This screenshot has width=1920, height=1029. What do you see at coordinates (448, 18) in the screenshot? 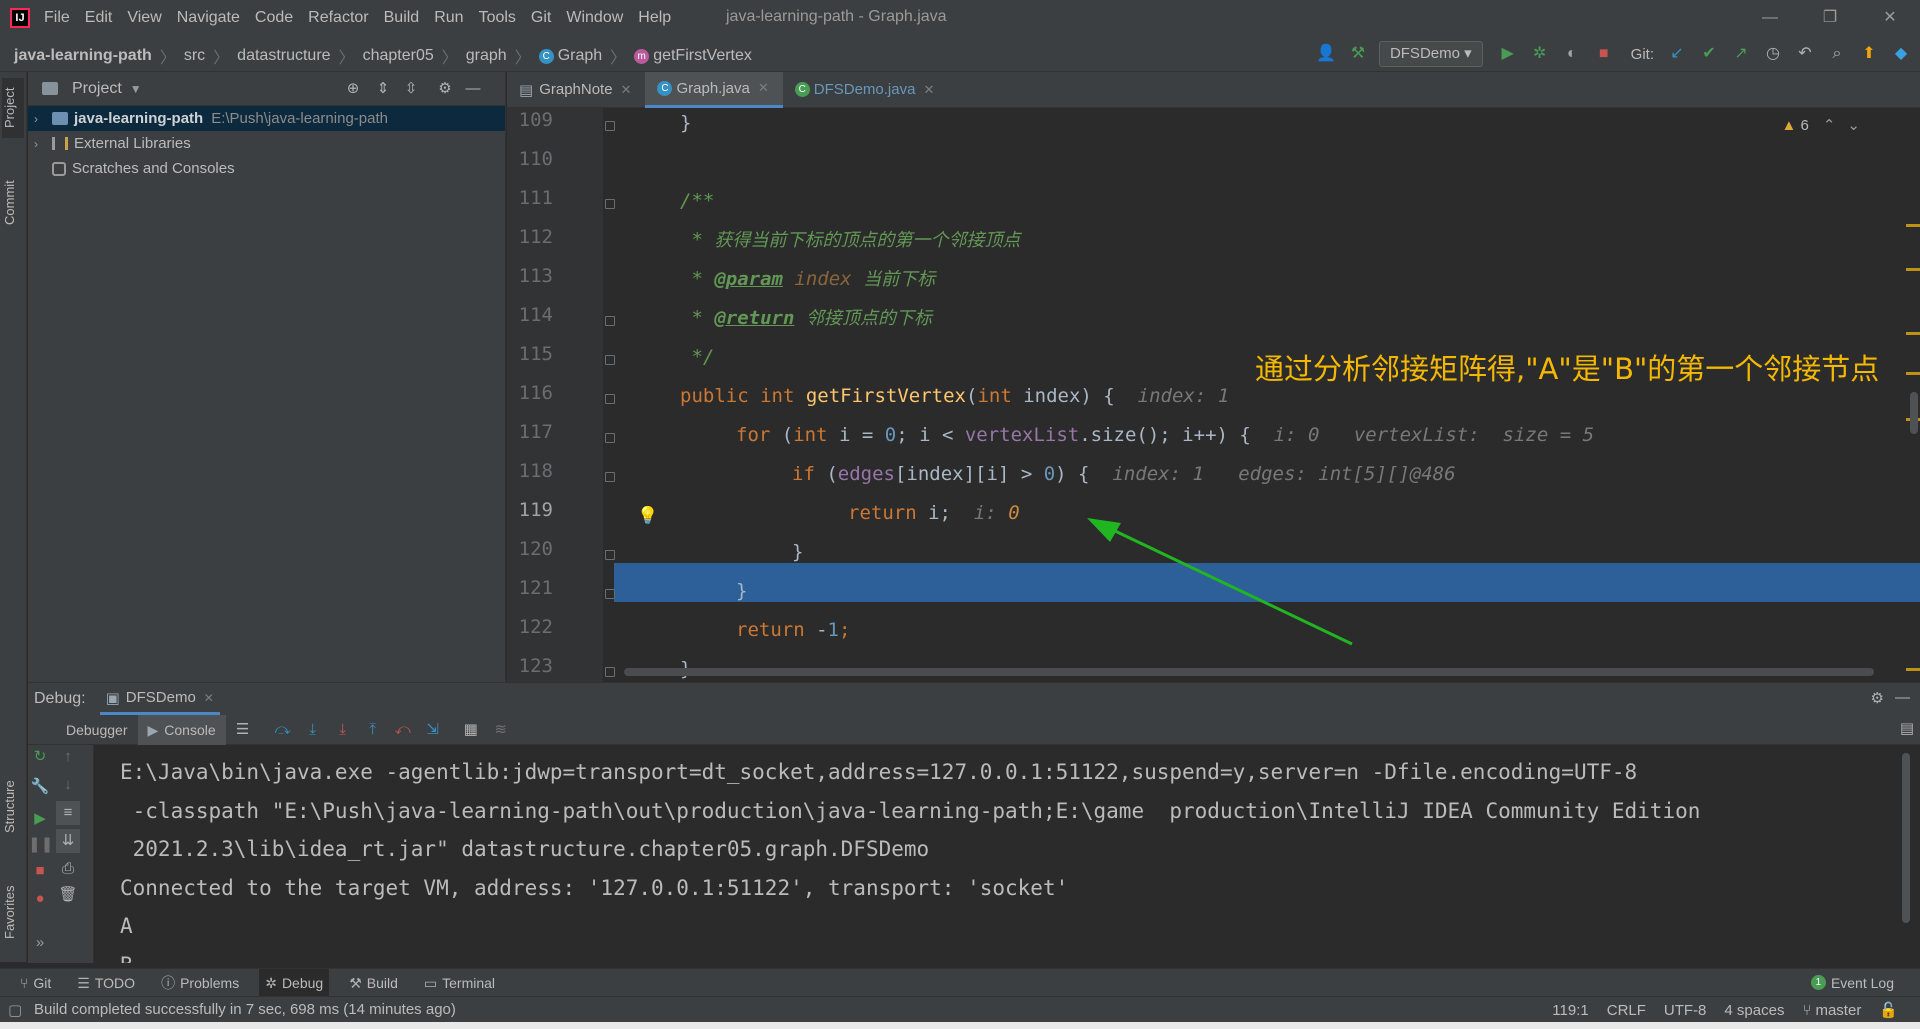
I see `menu-run: Run` at bounding box center [448, 18].